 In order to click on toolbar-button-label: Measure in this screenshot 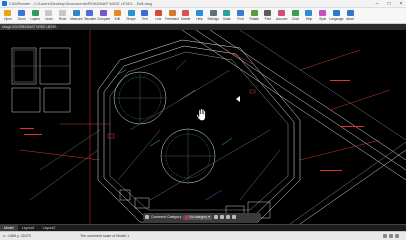, I will do `click(76, 18)`.